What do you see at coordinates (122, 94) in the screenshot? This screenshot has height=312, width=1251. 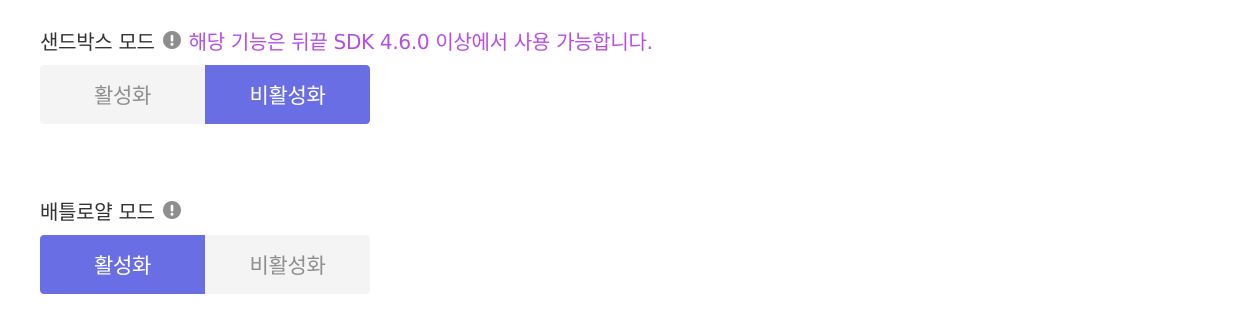 I see `sandbox-enable-button: 활성화` at bounding box center [122, 94].